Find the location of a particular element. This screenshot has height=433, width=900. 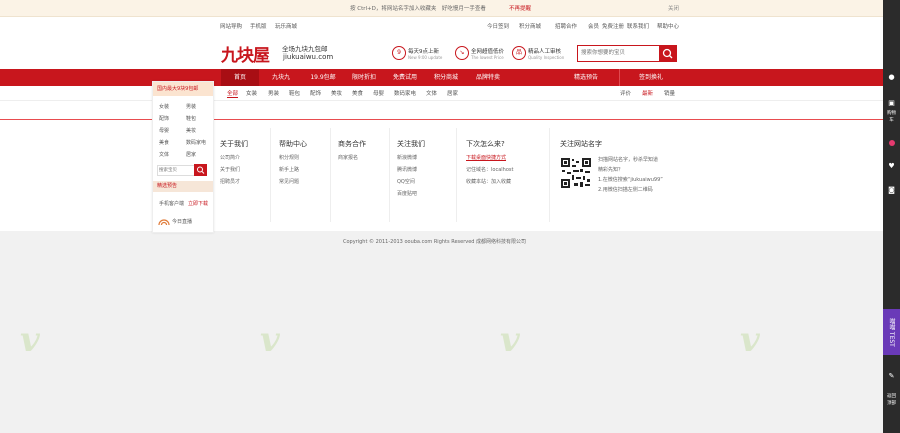

category-item: 数码家电 is located at coordinates (405, 93).